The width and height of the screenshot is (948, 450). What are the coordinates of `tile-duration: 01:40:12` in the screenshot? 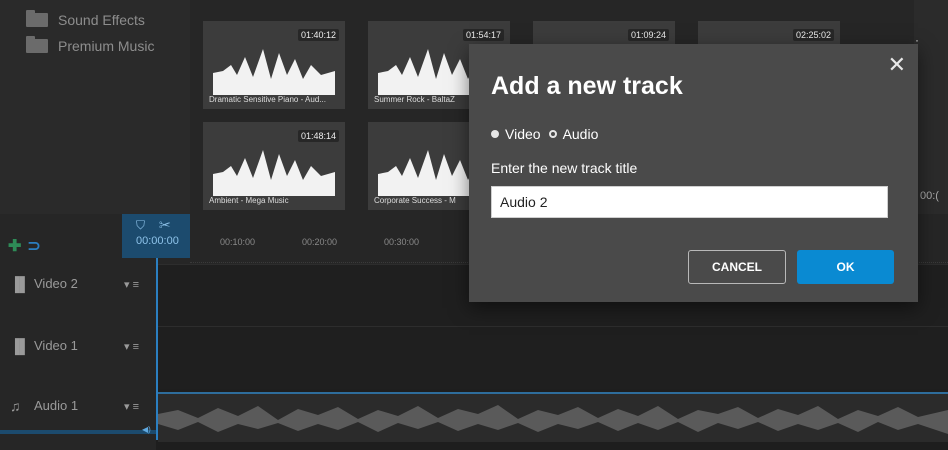 It's located at (318, 35).